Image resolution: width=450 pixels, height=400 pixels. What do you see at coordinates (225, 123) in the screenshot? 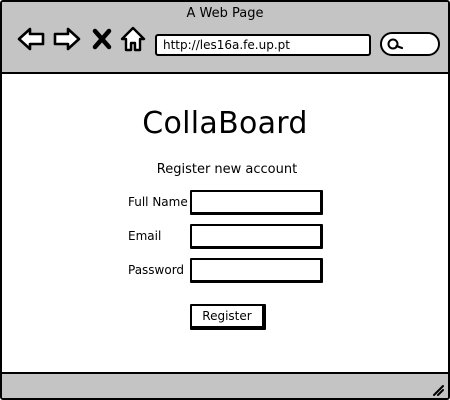
I see `app-title: CollaBoard` at bounding box center [225, 123].